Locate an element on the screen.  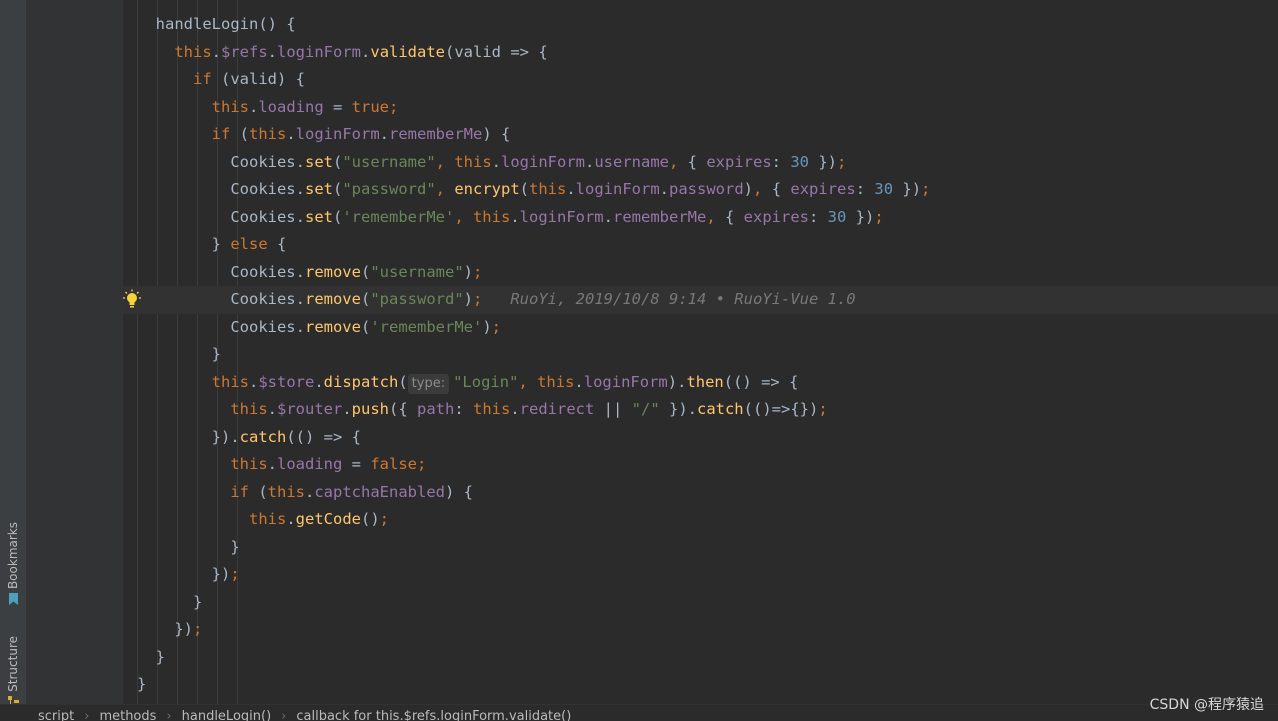
code-line: 145 }).catch(() => { is located at coordinates (700, 438).